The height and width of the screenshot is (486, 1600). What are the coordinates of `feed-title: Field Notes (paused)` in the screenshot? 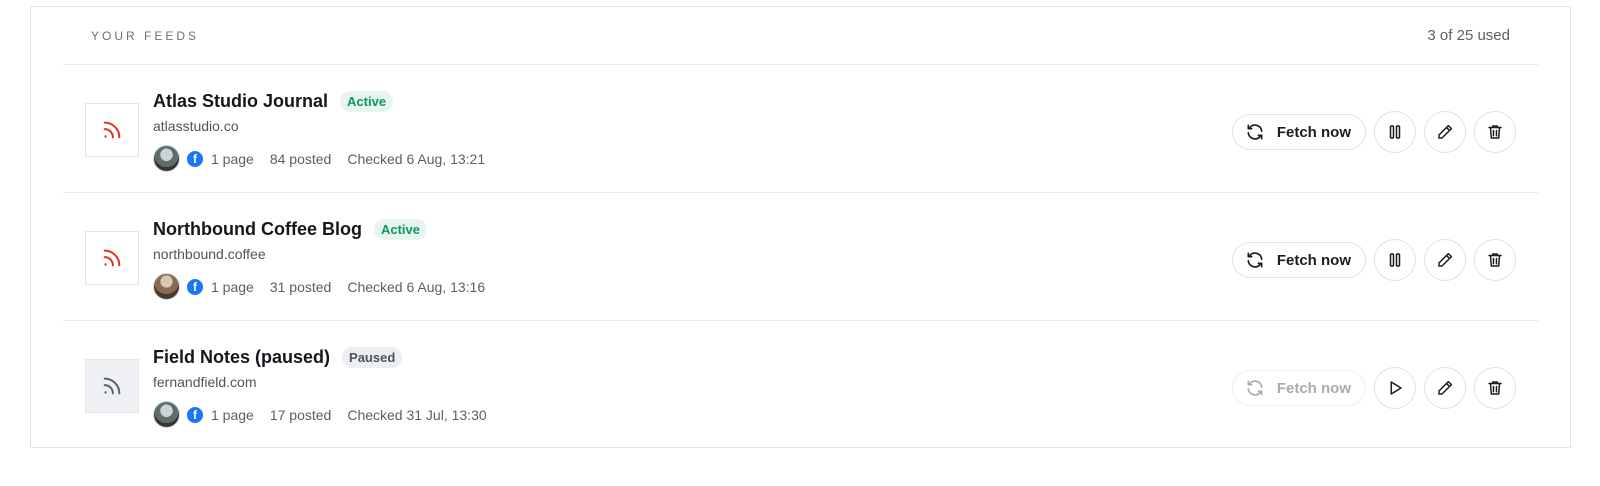 It's located at (241, 357).